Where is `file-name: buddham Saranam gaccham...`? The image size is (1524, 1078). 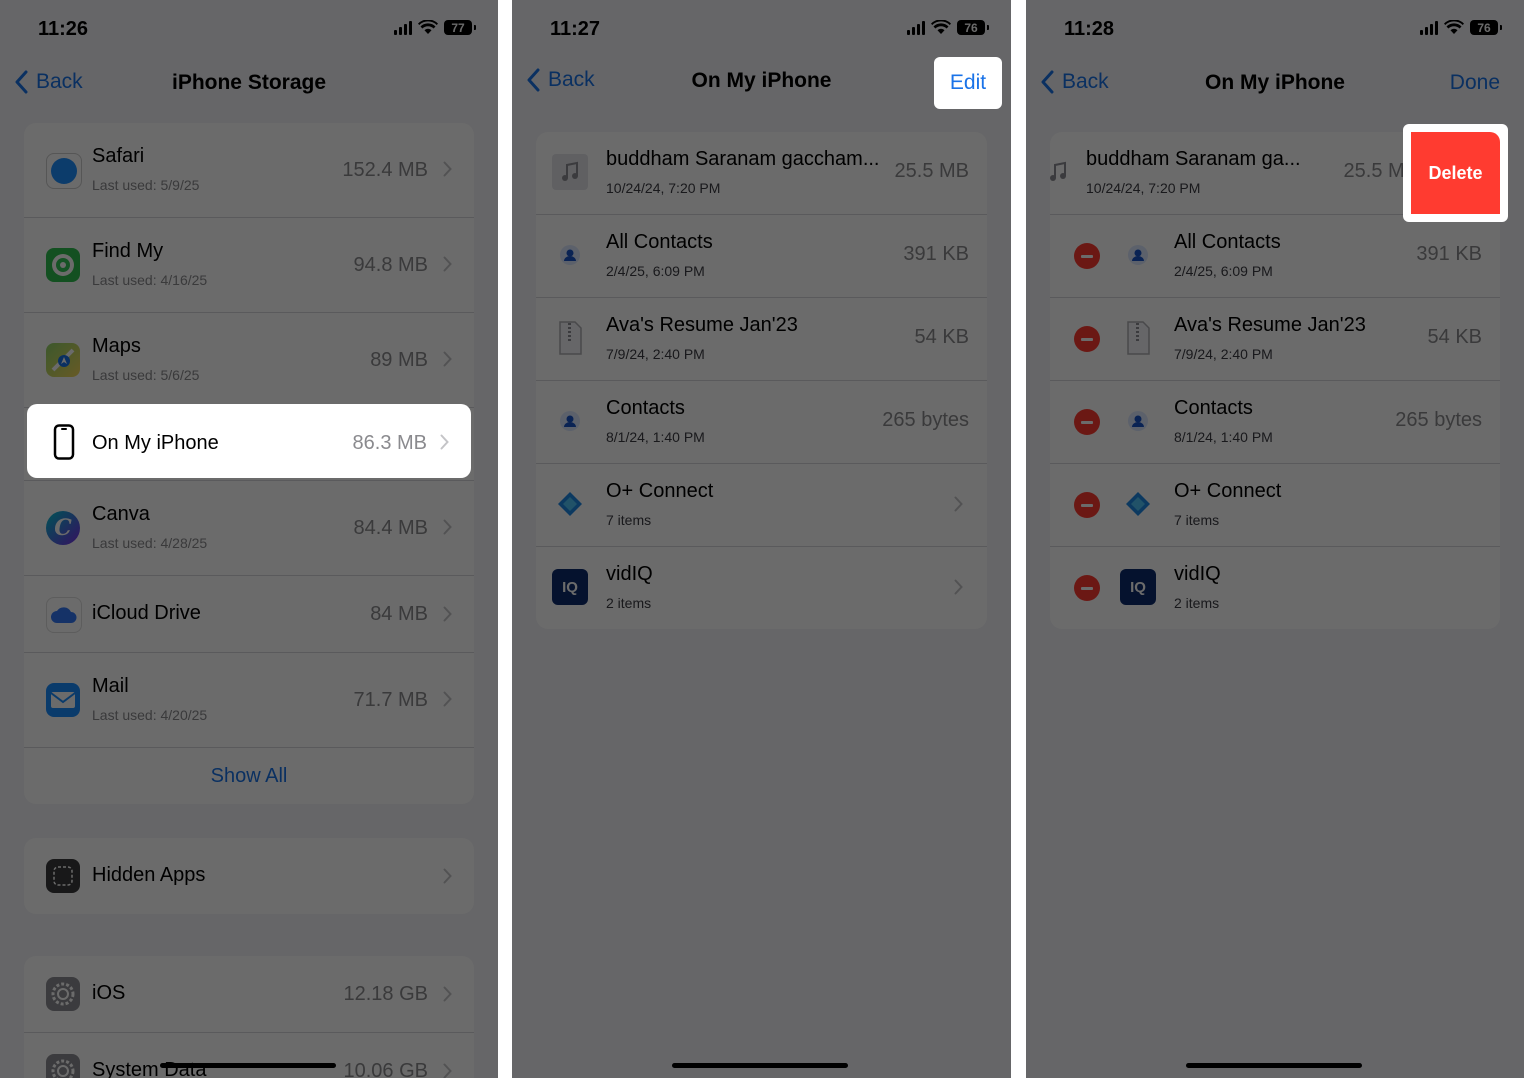 file-name: buddham Saranam gaccham... is located at coordinates (743, 159).